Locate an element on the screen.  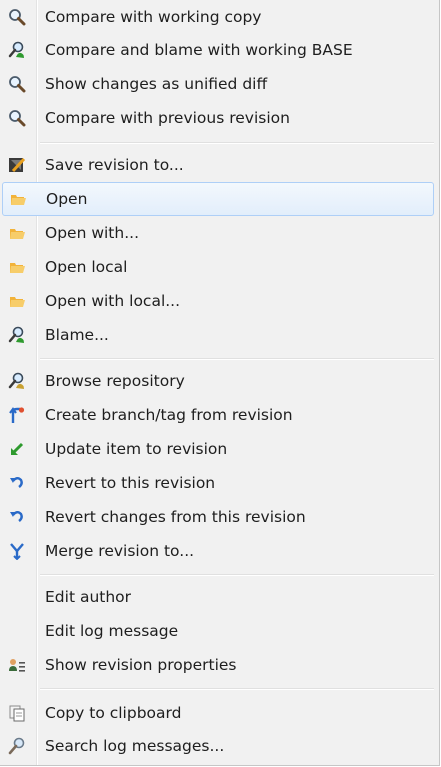
branch-icon is located at coordinates (17, 415).